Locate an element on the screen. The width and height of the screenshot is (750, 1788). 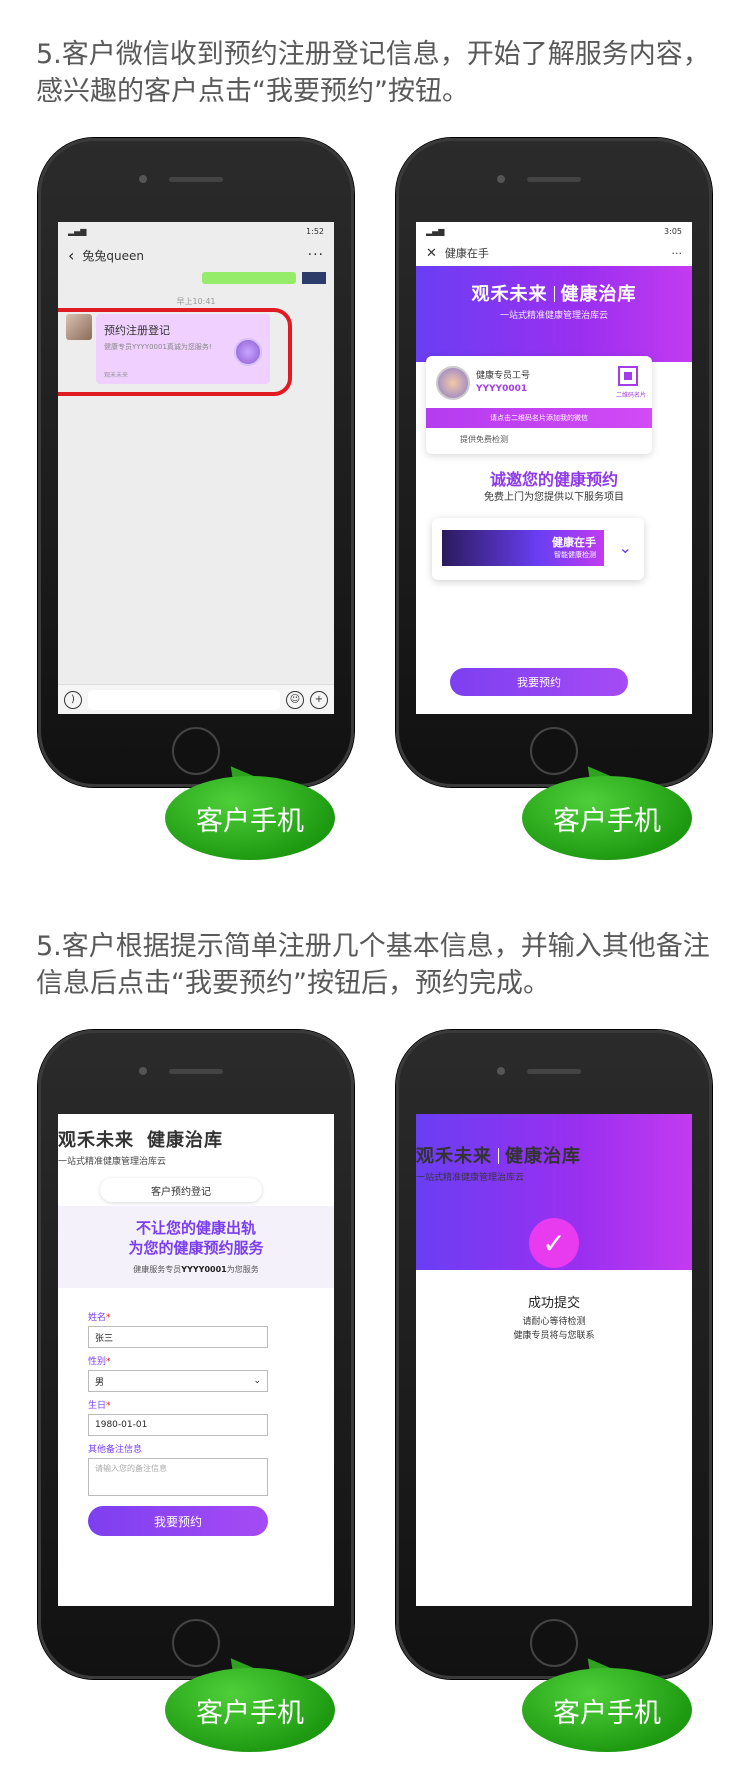
brand-banner: 观禾未来 健康治库 一站式精准健康管理治库云 ✓ is located at coordinates (554, 1192).